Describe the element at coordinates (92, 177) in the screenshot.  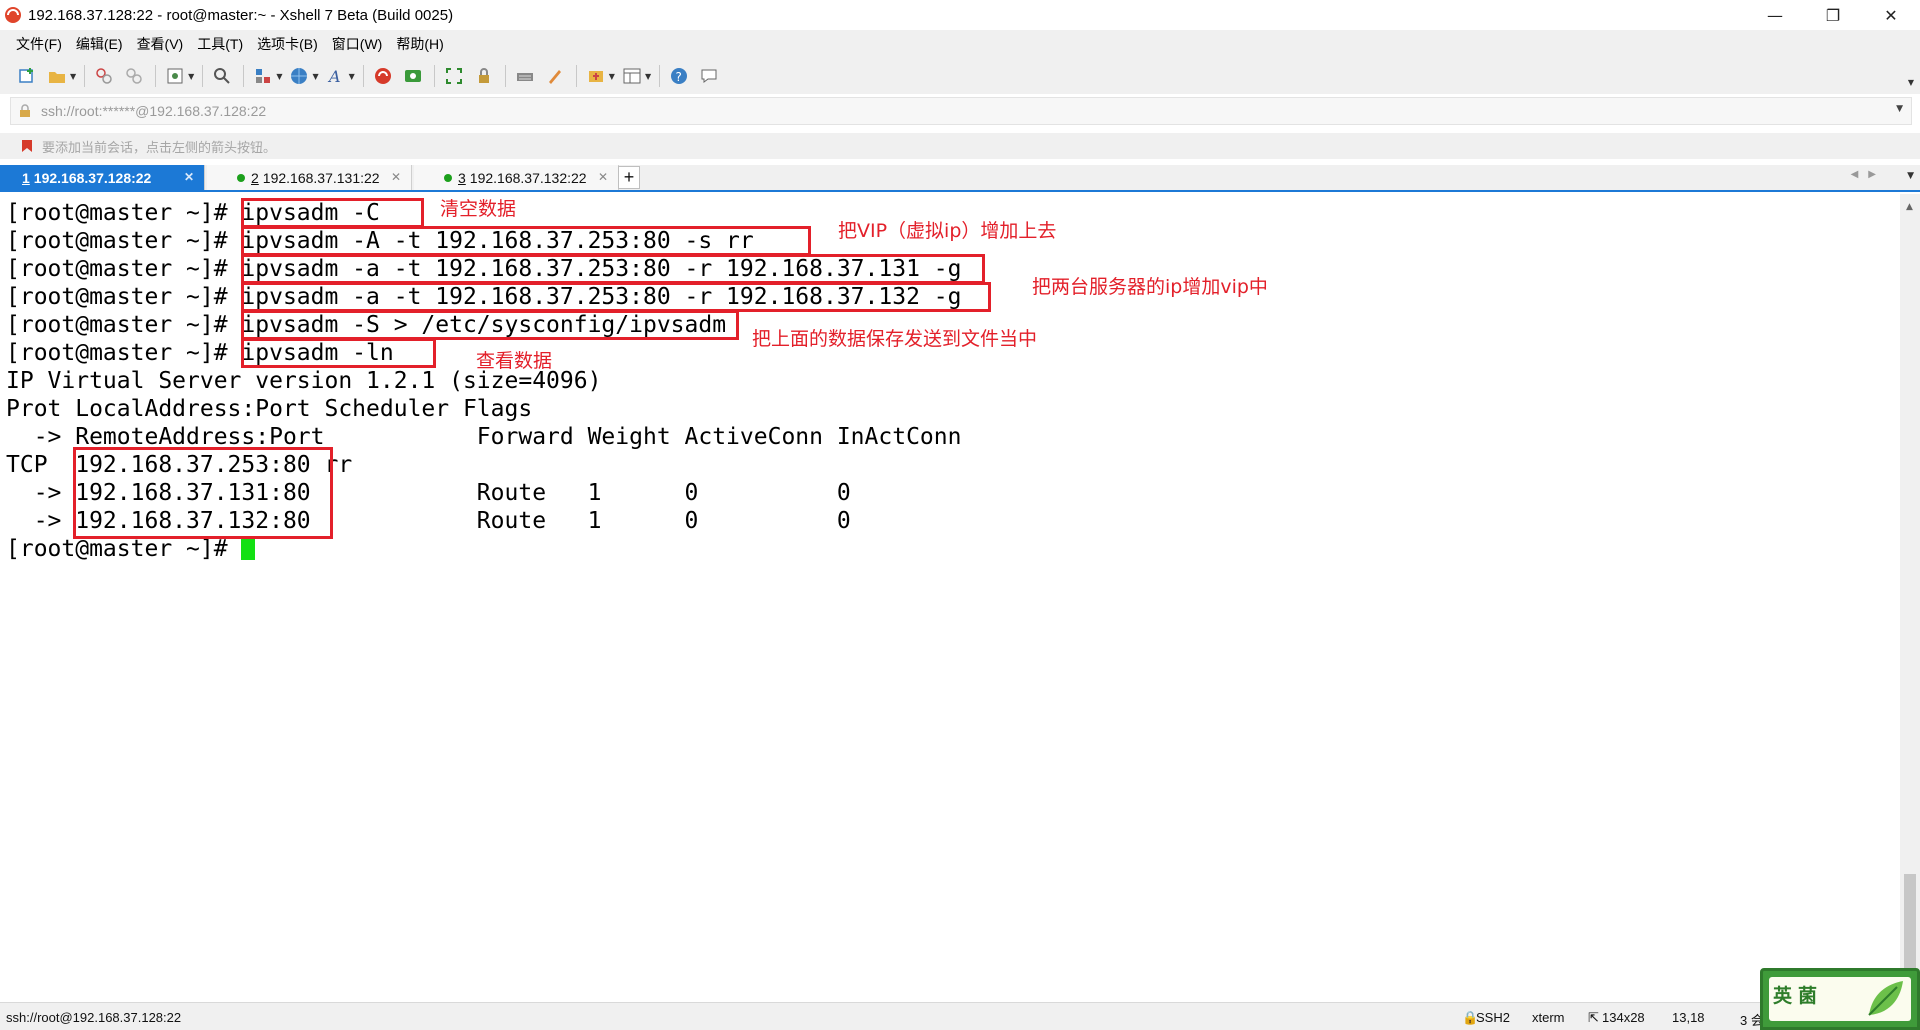
I see `tab-label: 192.168.37.128:22` at that location.